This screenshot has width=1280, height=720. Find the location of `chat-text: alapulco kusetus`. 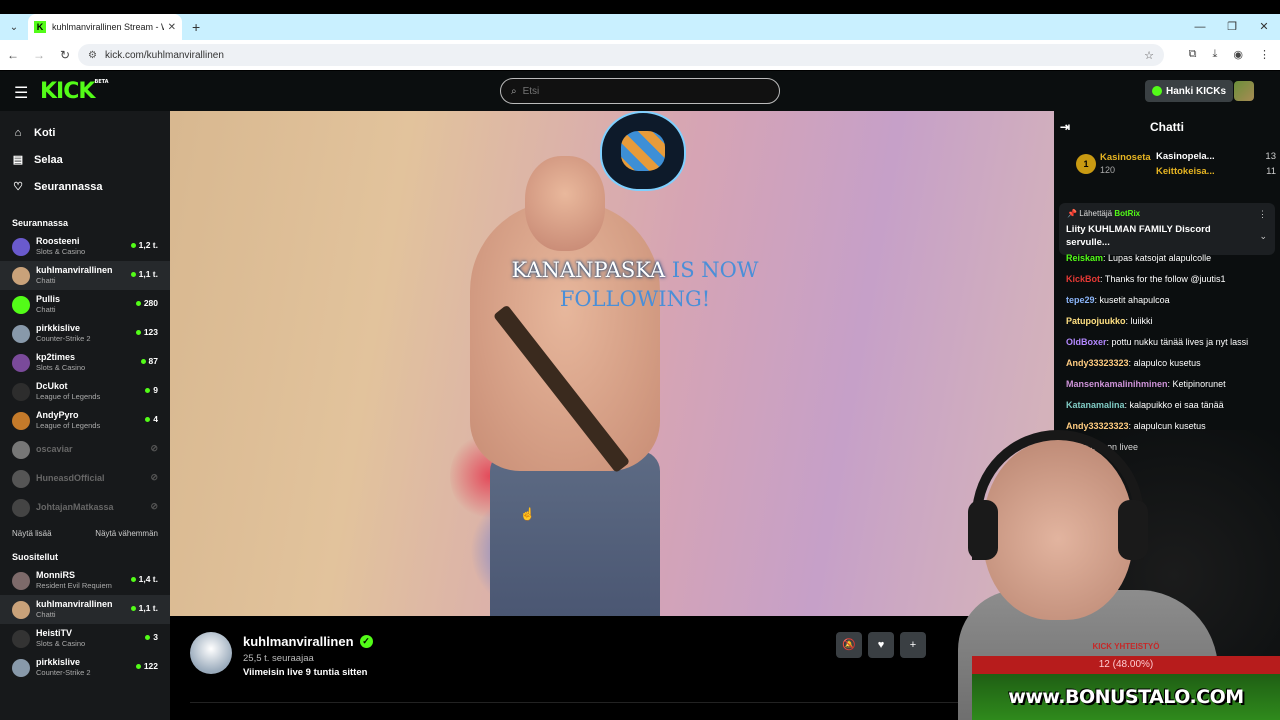

chat-text: alapulco kusetus is located at coordinates (1167, 363).